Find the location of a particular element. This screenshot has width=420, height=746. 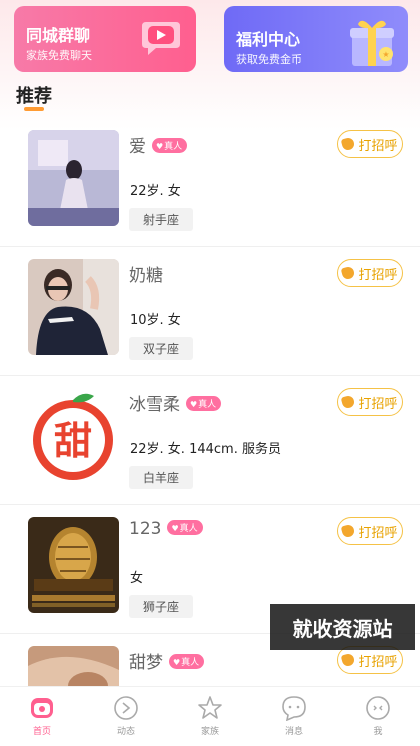

tab-profile-label: 我 is located at coordinates (378, 732).